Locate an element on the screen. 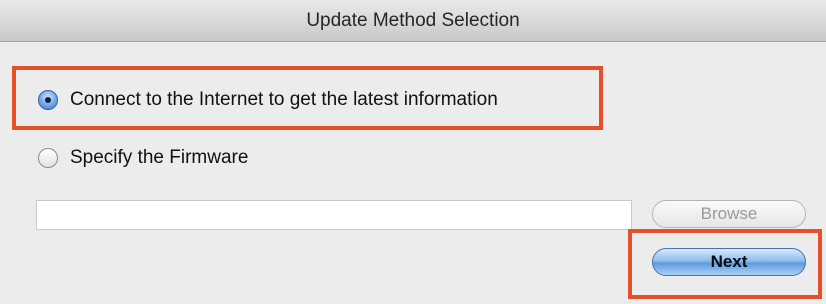 The width and height of the screenshot is (826, 304). firmware-option: Specify the Firmware is located at coordinates (143, 158).